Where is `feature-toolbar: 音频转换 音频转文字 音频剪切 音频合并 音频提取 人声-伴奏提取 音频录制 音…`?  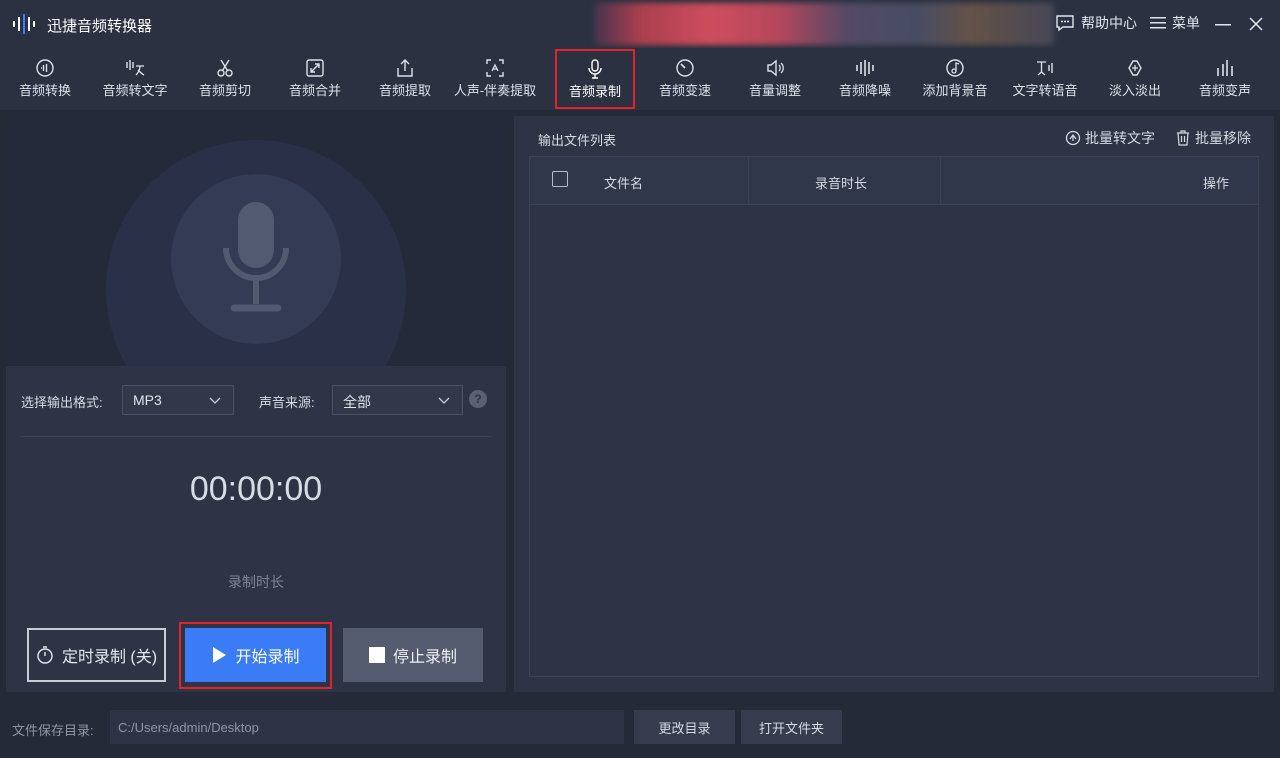 feature-toolbar: 音频转换 音频转文字 音频剪切 音频合并 音频提取 人声-伴奏提取 音频录制 音… is located at coordinates (640, 79).